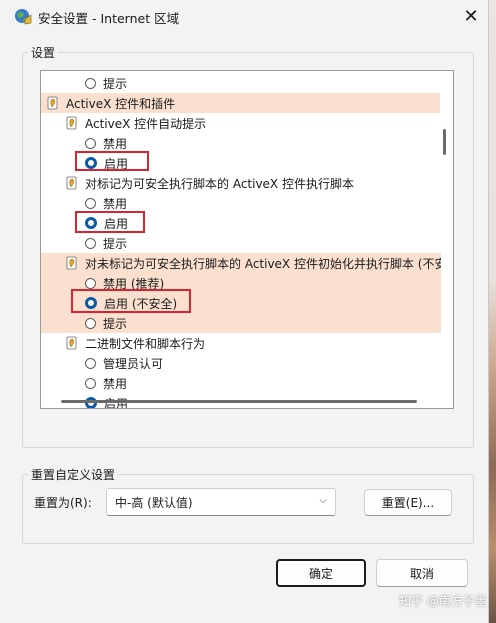 This screenshot has height=623, width=496. I want to click on setting-category: 对未标记为可安全执行脚本的 ActiveX 控件初始化并执行脚本 (不安, so click(247, 263).